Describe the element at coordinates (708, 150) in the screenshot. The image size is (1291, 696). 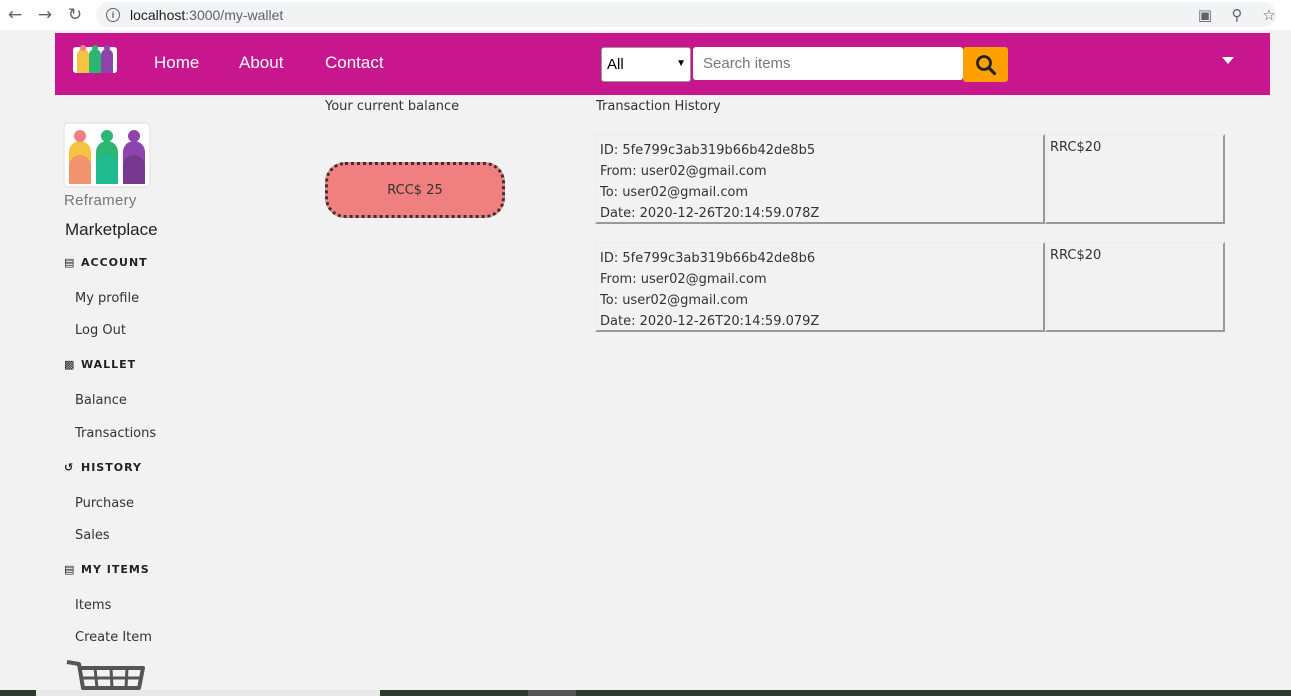
I see `transaction-id: ID: 5fe799c3ab319b66b42de8b5` at that location.